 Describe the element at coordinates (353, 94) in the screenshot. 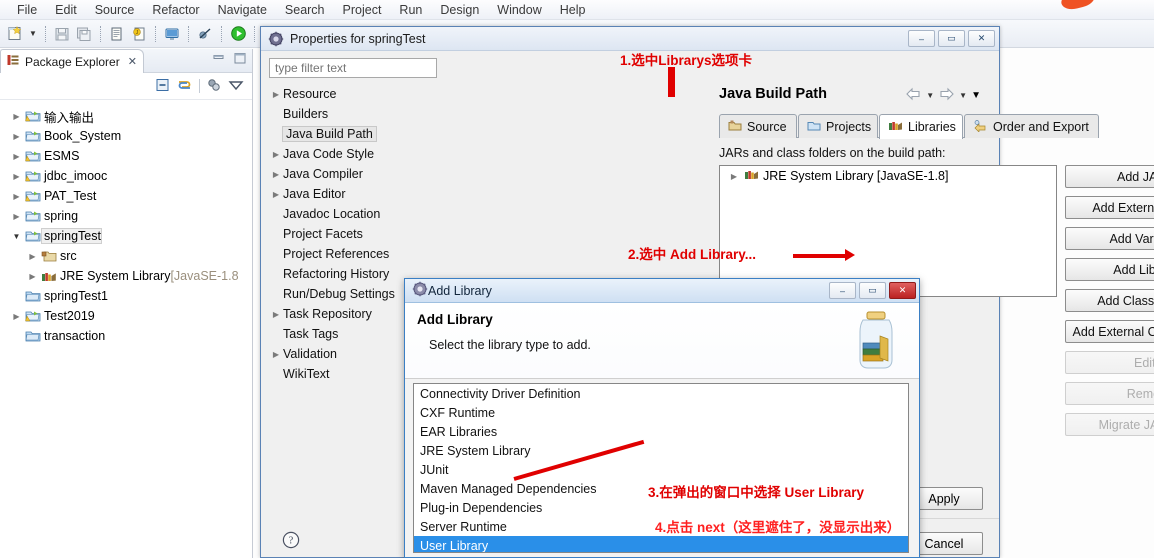

I see `properties-tree-item-resource: ▶ Resource` at that location.